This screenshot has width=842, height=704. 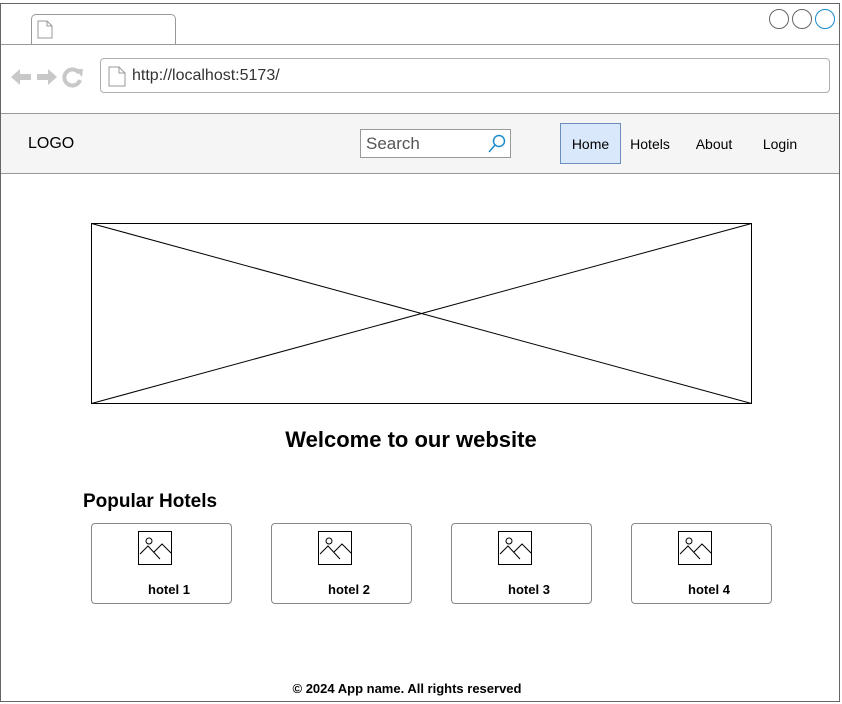 I want to click on nav-about: About, so click(x=714, y=143).